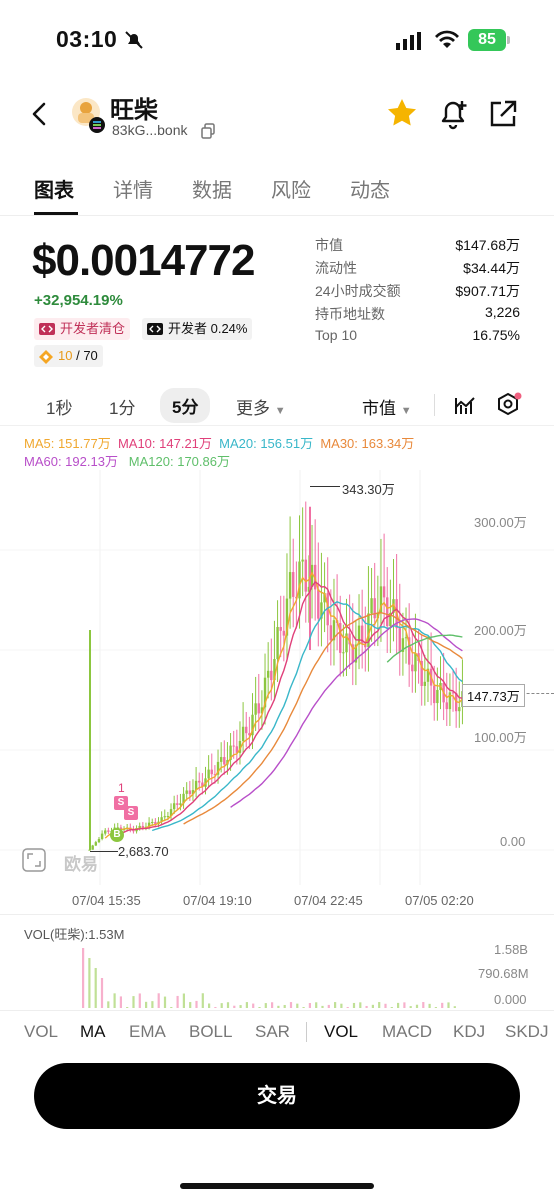 The image size is (554, 1200). I want to click on ma5-label: MA5: 151.77万, so click(67, 443).